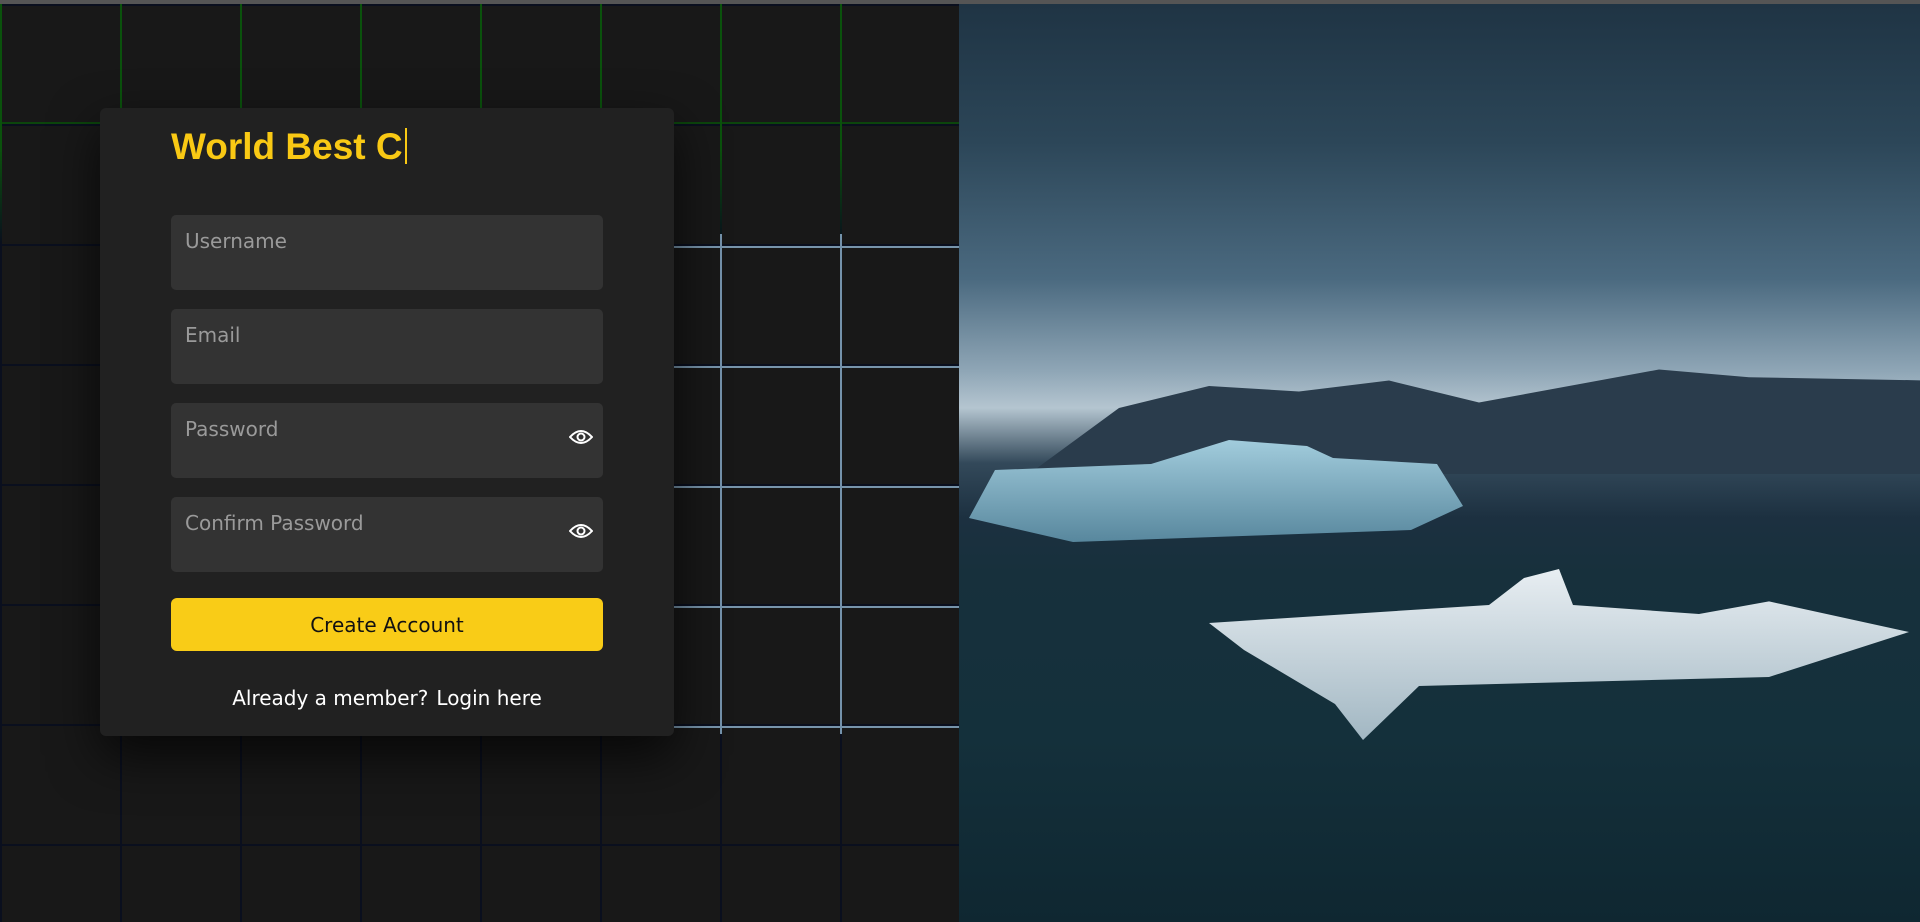 The height and width of the screenshot is (922, 1920). I want to click on username-field, so click(387, 252).